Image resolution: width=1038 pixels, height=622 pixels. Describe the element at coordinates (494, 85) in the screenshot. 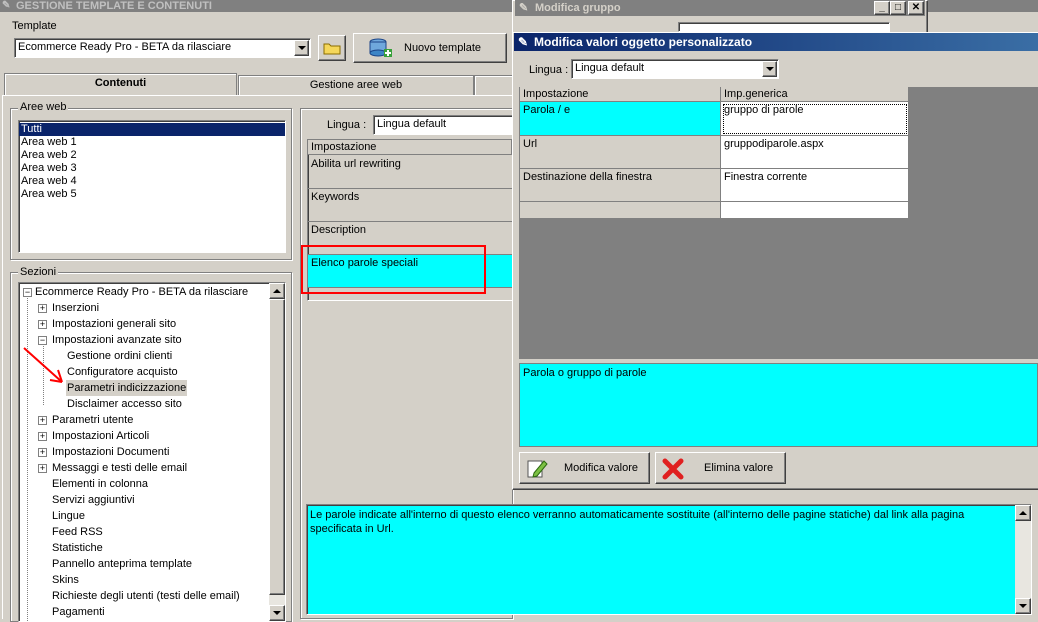

I see `tab-extra` at that location.